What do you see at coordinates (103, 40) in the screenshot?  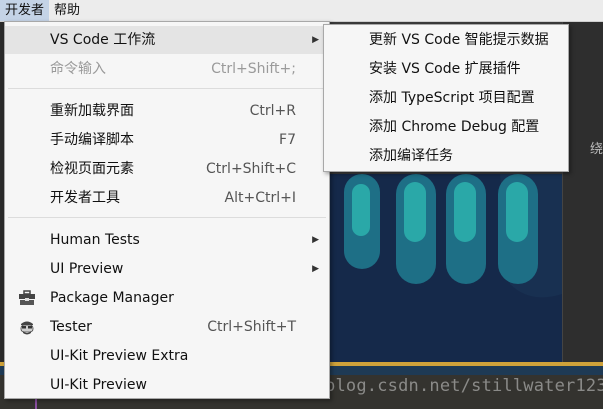 I see `menu-item-label: VS Code 工作流` at bounding box center [103, 40].